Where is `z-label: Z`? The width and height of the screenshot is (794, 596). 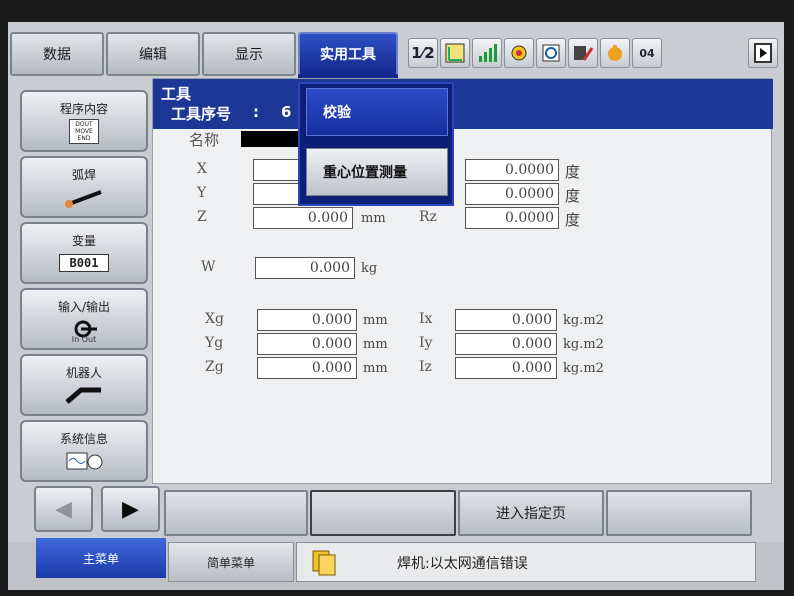
z-label: Z is located at coordinates (202, 217).